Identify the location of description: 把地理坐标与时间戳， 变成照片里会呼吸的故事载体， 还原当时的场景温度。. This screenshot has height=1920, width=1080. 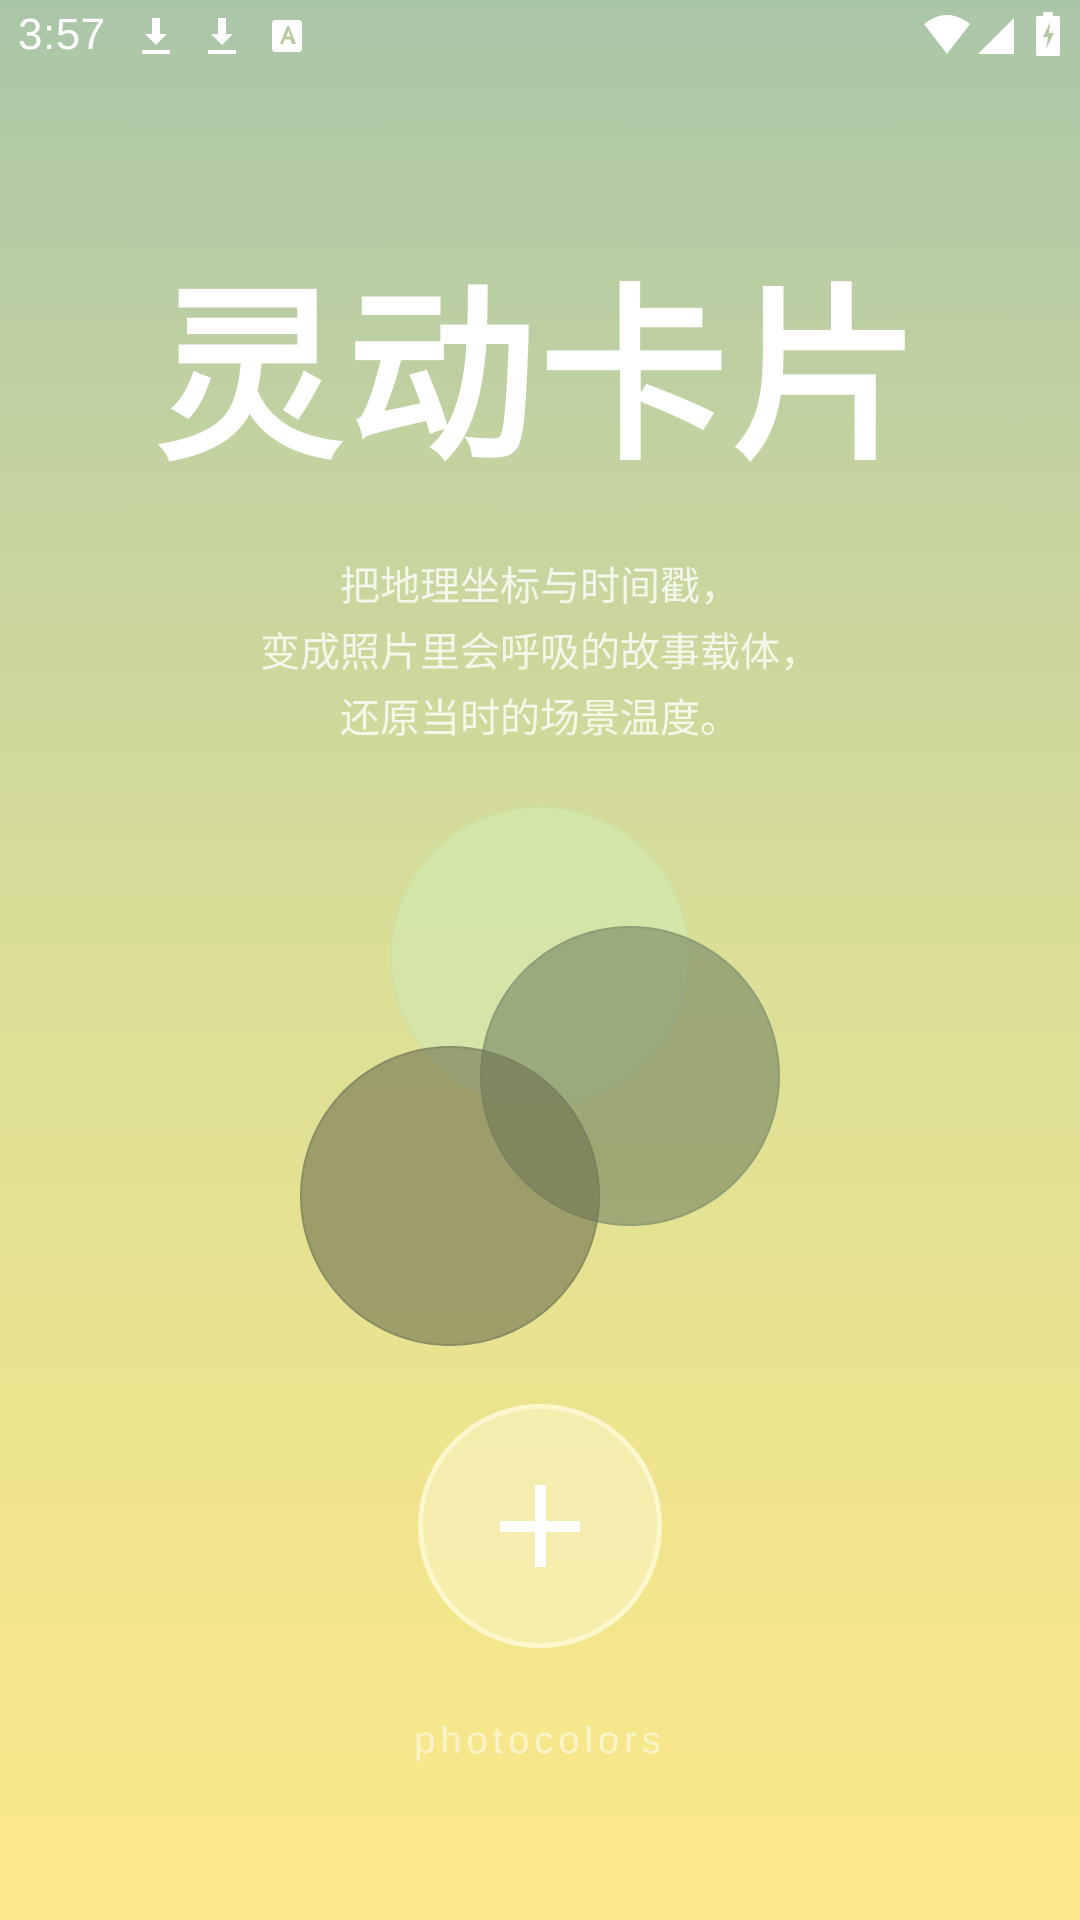
(540, 653).